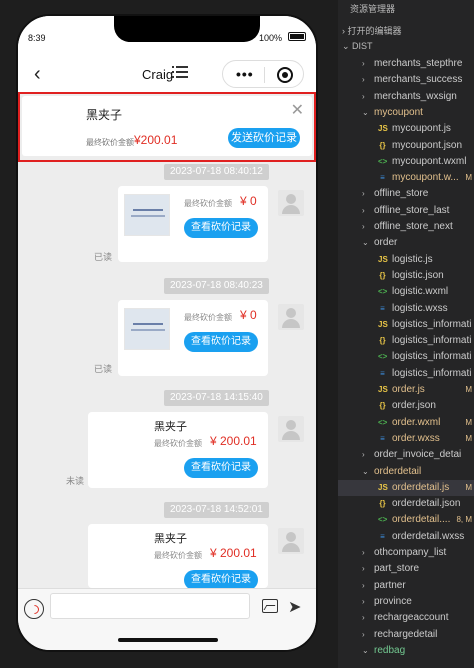  What do you see at coordinates (406, 97) in the screenshot?
I see `explorer-folder: › merchants_wxsign` at bounding box center [406, 97].